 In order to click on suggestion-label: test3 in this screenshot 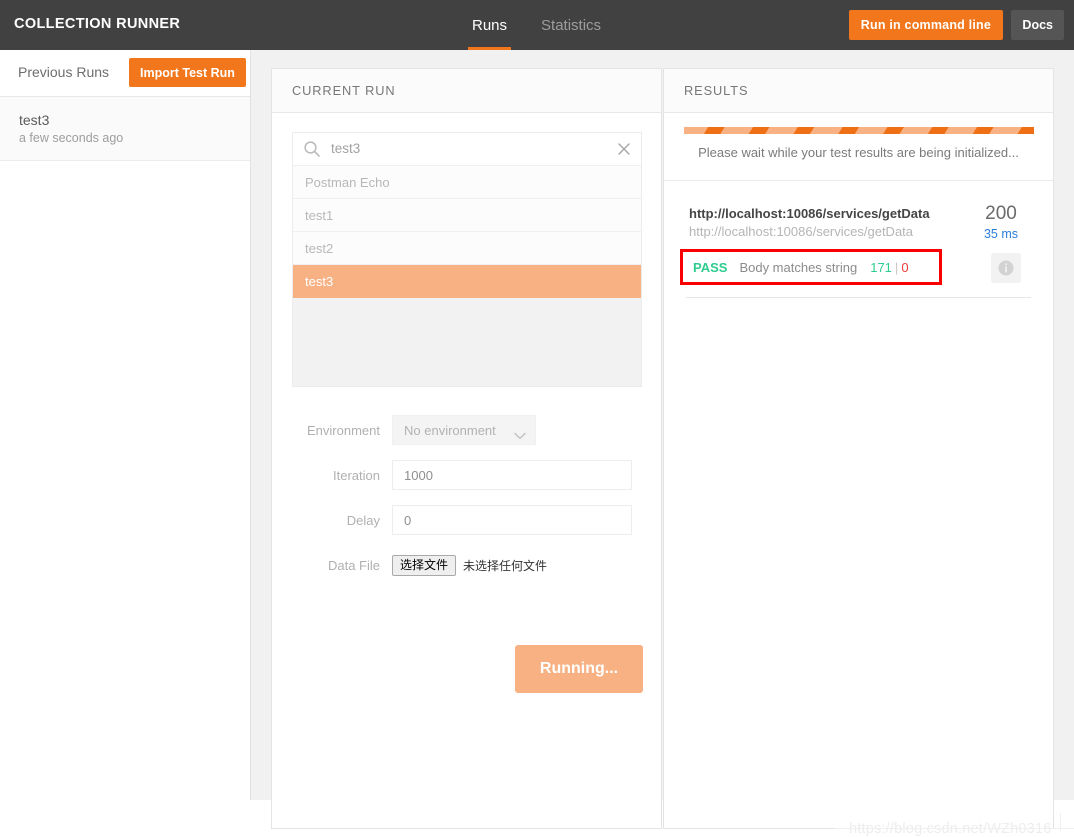, I will do `click(319, 281)`.